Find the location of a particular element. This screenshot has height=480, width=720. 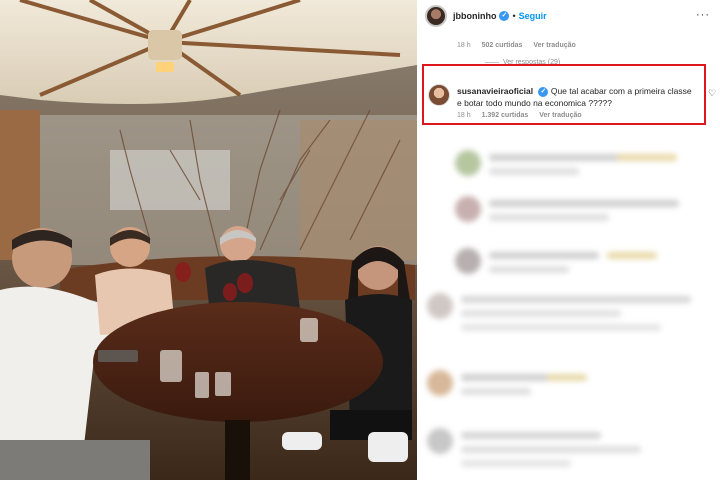

highlighted-translate-link: Ver tradução is located at coordinates (560, 115).